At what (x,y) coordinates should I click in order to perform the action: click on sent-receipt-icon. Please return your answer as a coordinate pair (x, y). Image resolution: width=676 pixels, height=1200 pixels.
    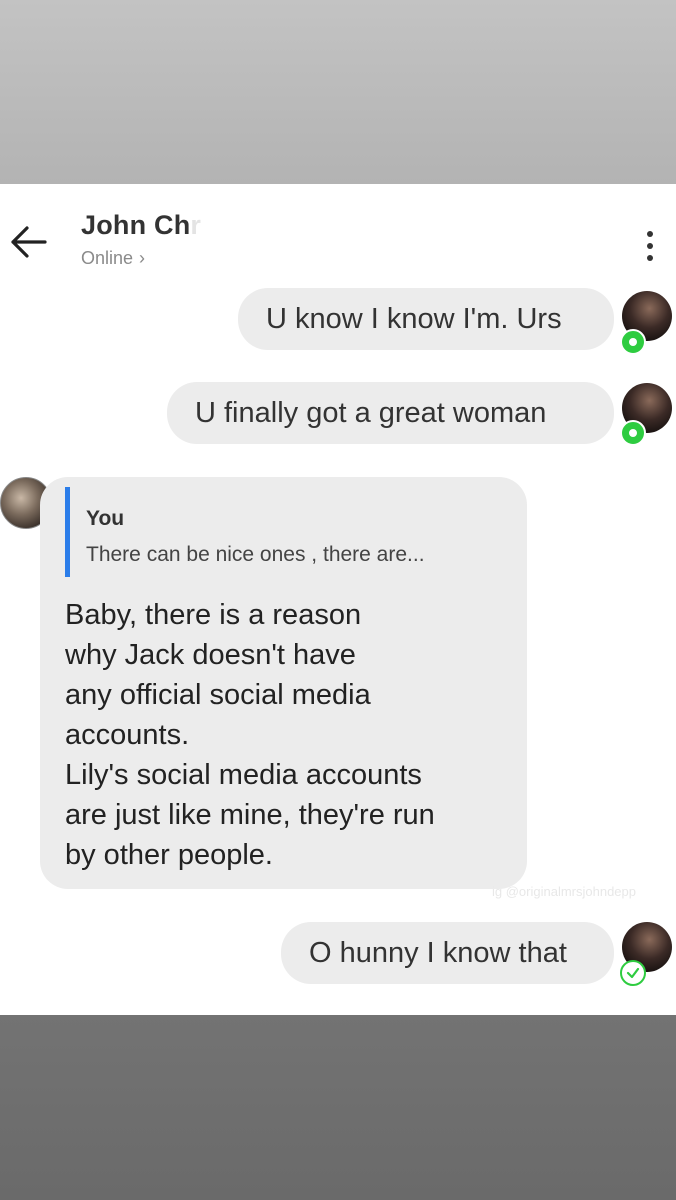
    Looking at the image, I should click on (633, 973).